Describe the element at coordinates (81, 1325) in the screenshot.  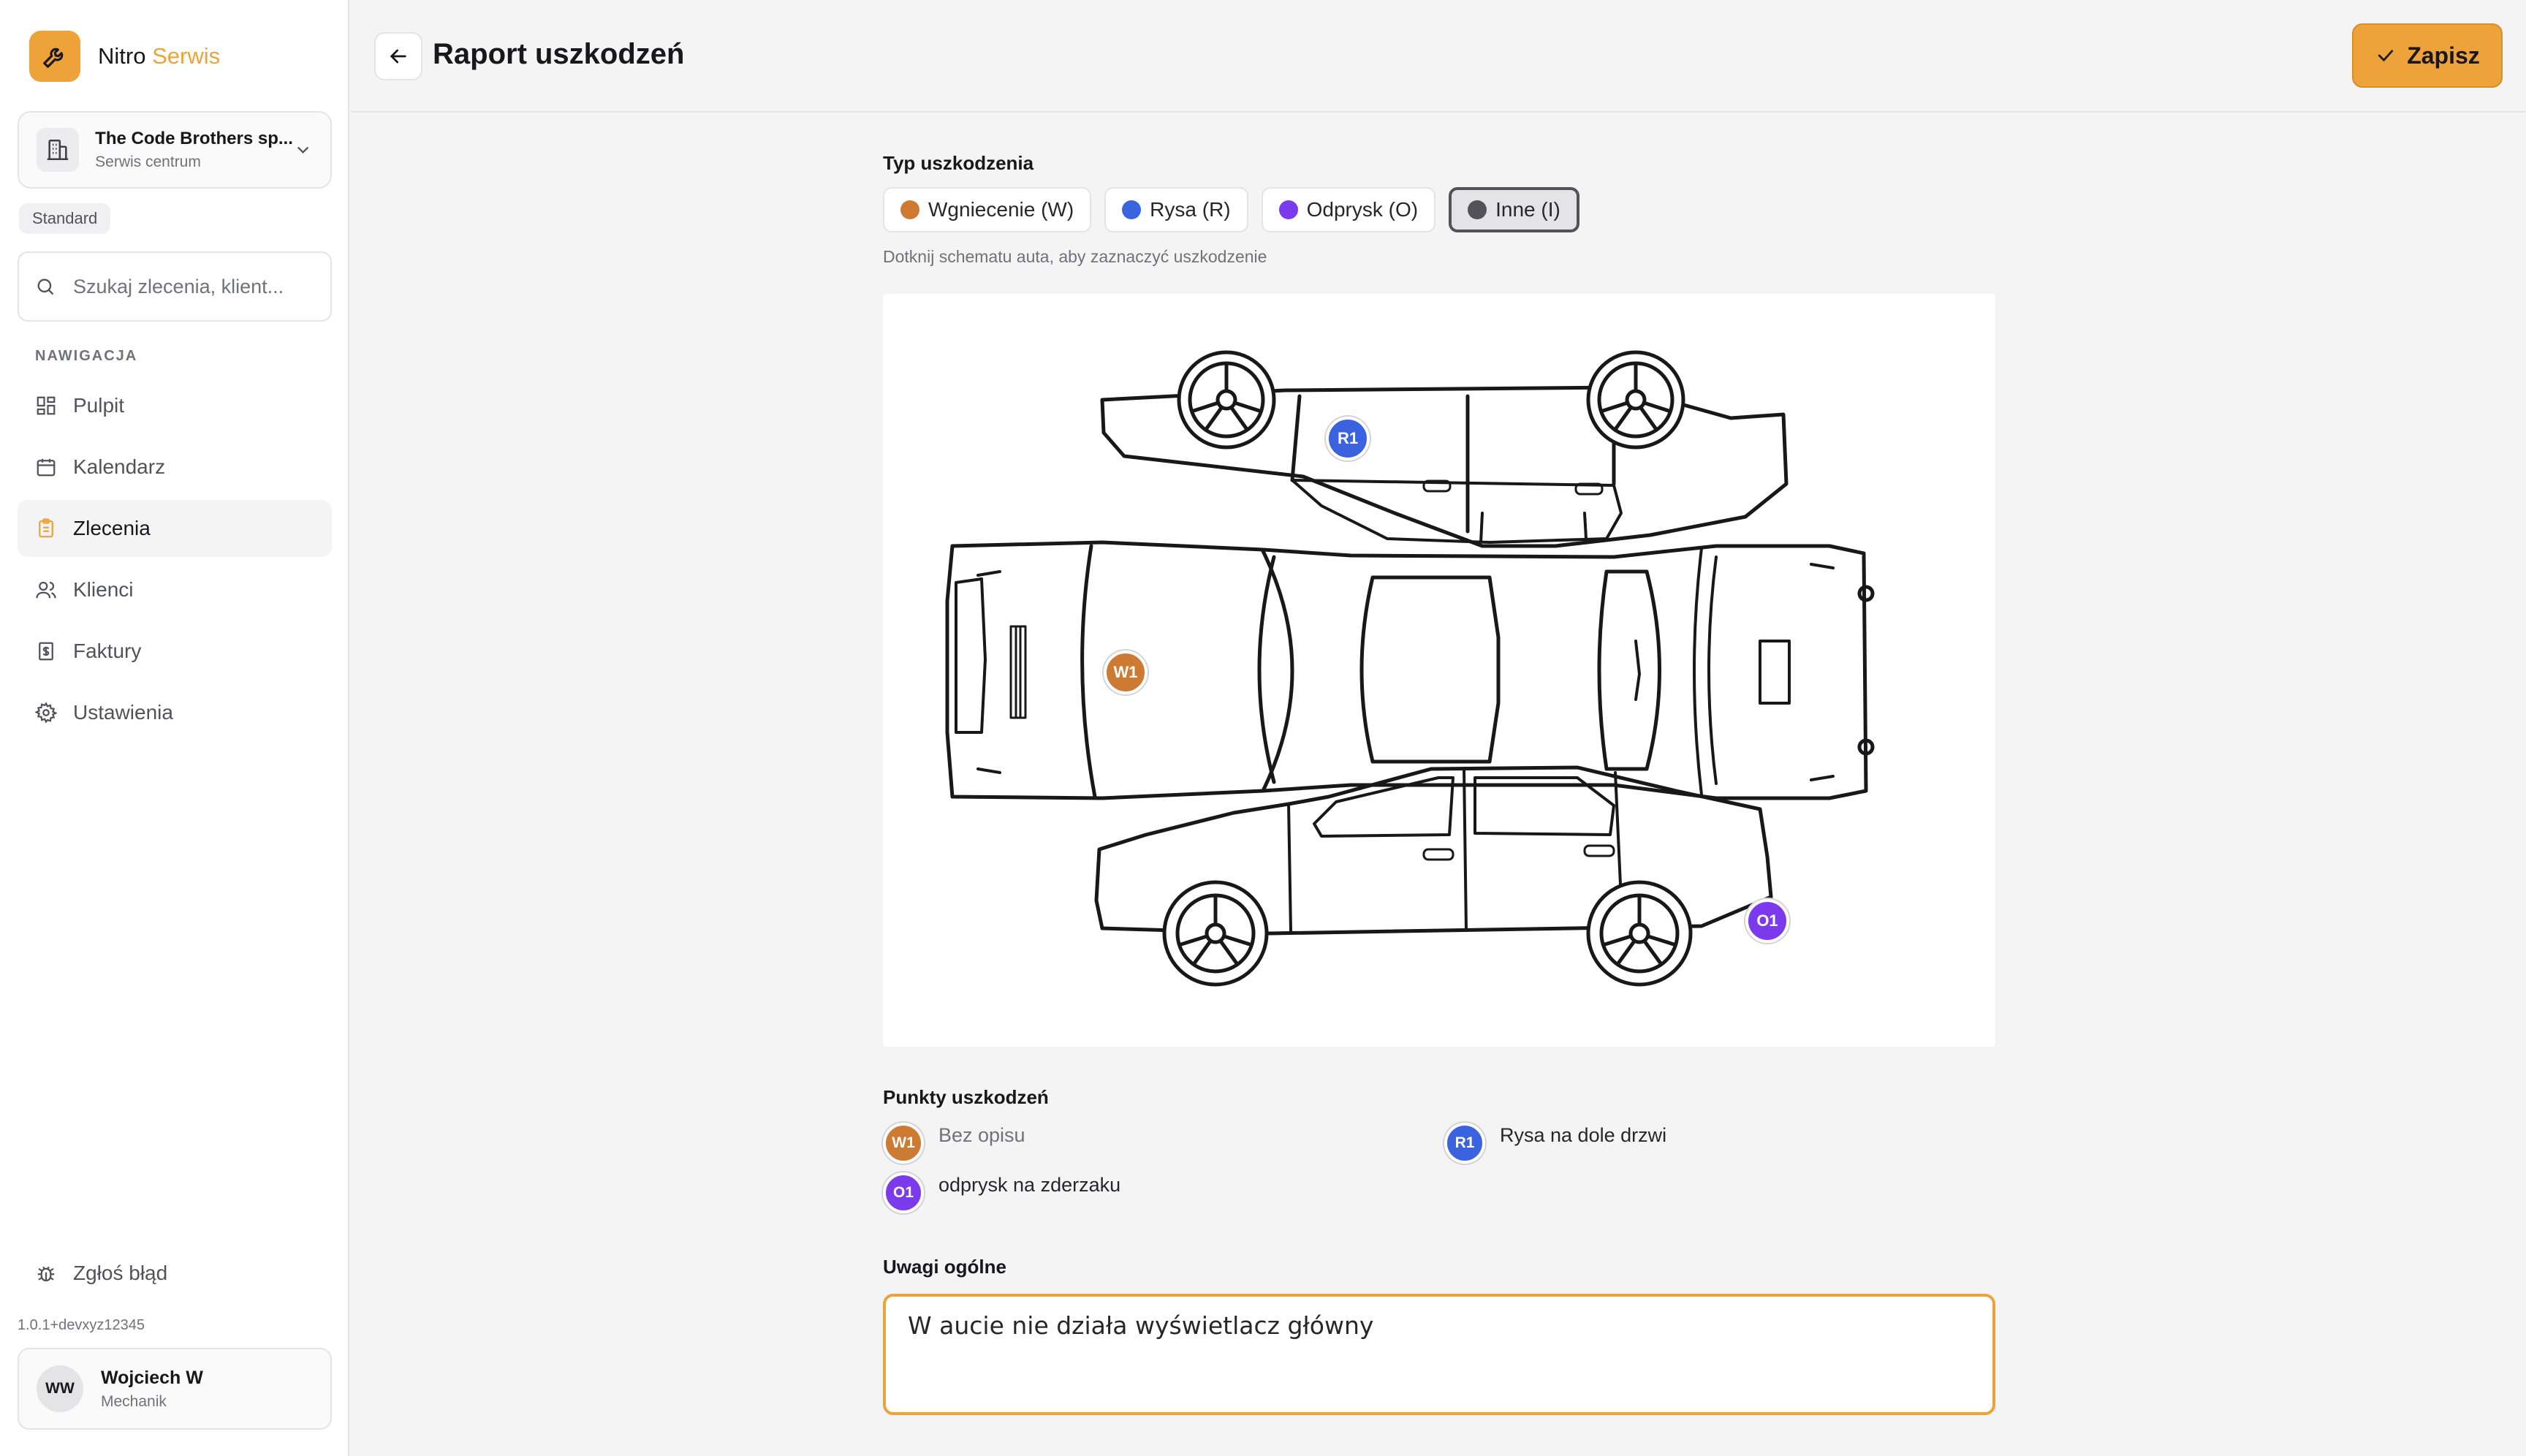
I see `app-version: 1.0.1+devxyz12345` at that location.